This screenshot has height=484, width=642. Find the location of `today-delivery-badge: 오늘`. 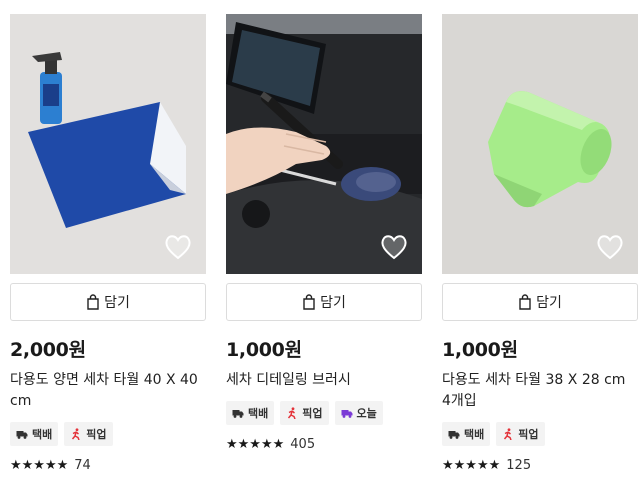

today-delivery-badge: 오늘 is located at coordinates (358, 413).